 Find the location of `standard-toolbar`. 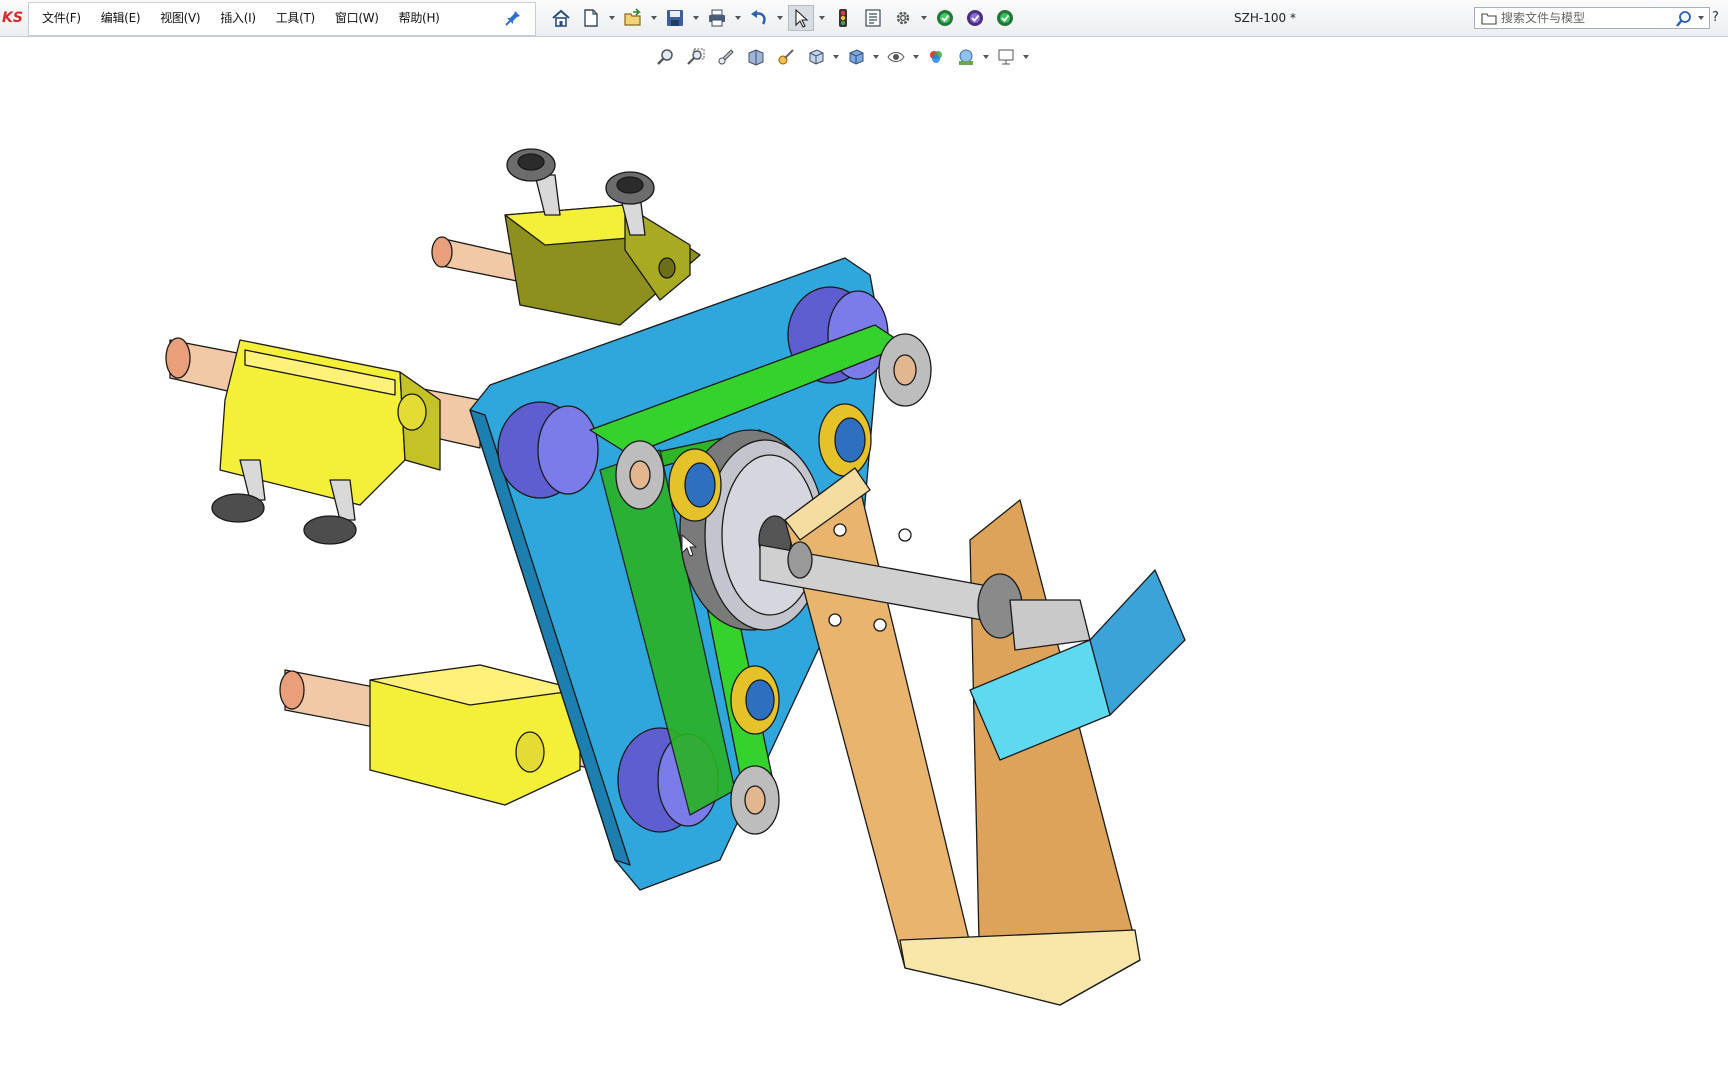

standard-toolbar is located at coordinates (783, 18).